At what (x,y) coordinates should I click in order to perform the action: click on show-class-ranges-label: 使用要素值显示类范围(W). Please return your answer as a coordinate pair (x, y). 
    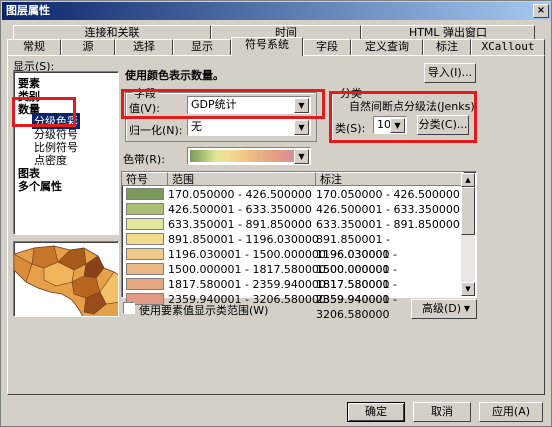
    Looking at the image, I should click on (204, 310).